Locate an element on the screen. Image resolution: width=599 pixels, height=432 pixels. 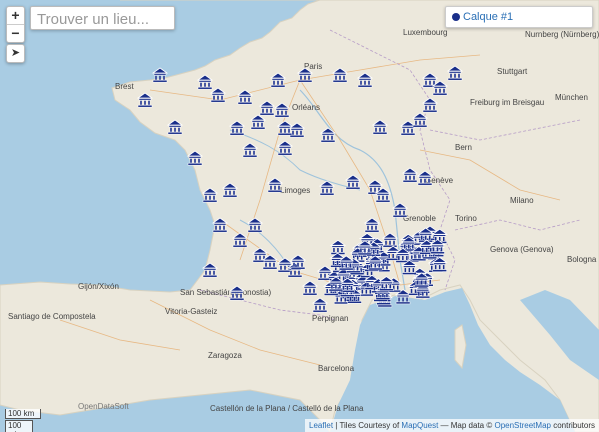
opendatasoft-logo: OpenDataSoft is located at coordinates (103, 406).